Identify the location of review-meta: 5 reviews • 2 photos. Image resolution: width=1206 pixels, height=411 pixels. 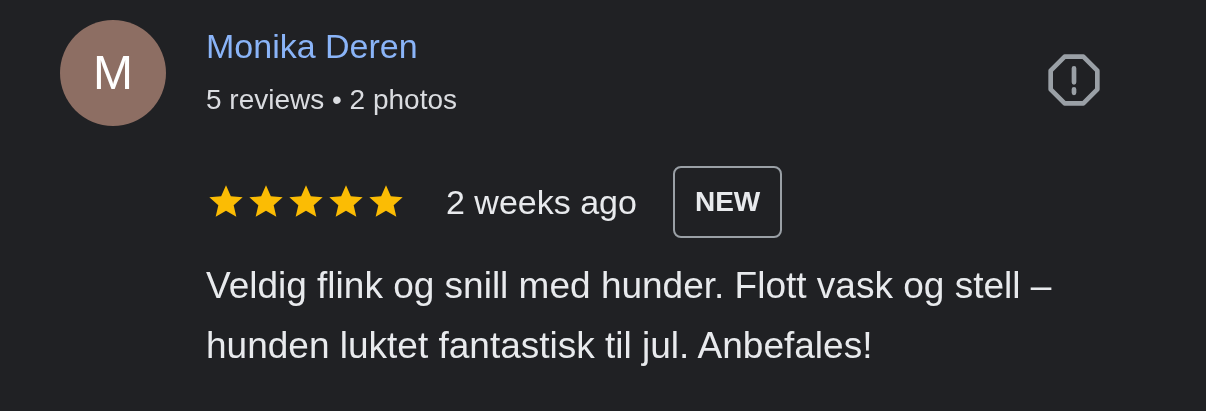
(332, 100).